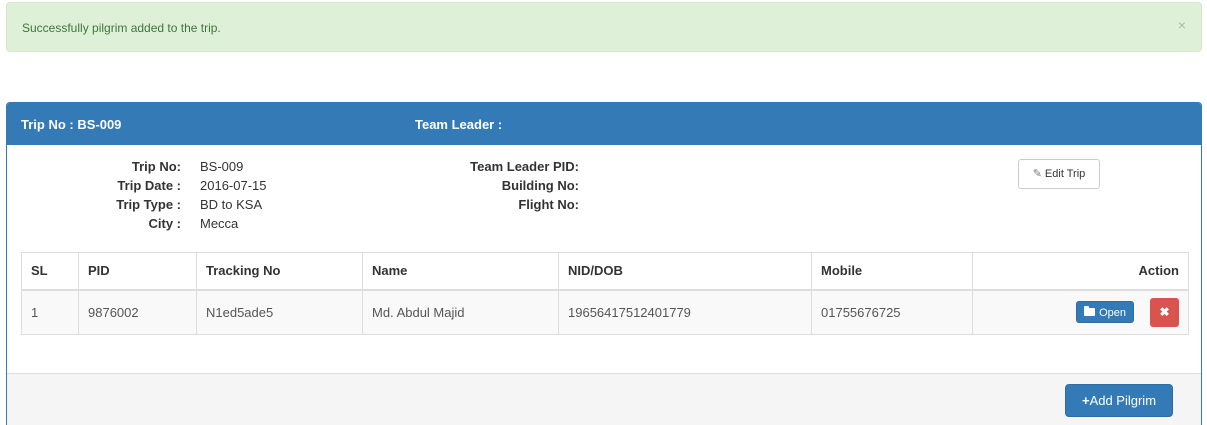  I want to click on building-no-label: Building No:, so click(540, 185).